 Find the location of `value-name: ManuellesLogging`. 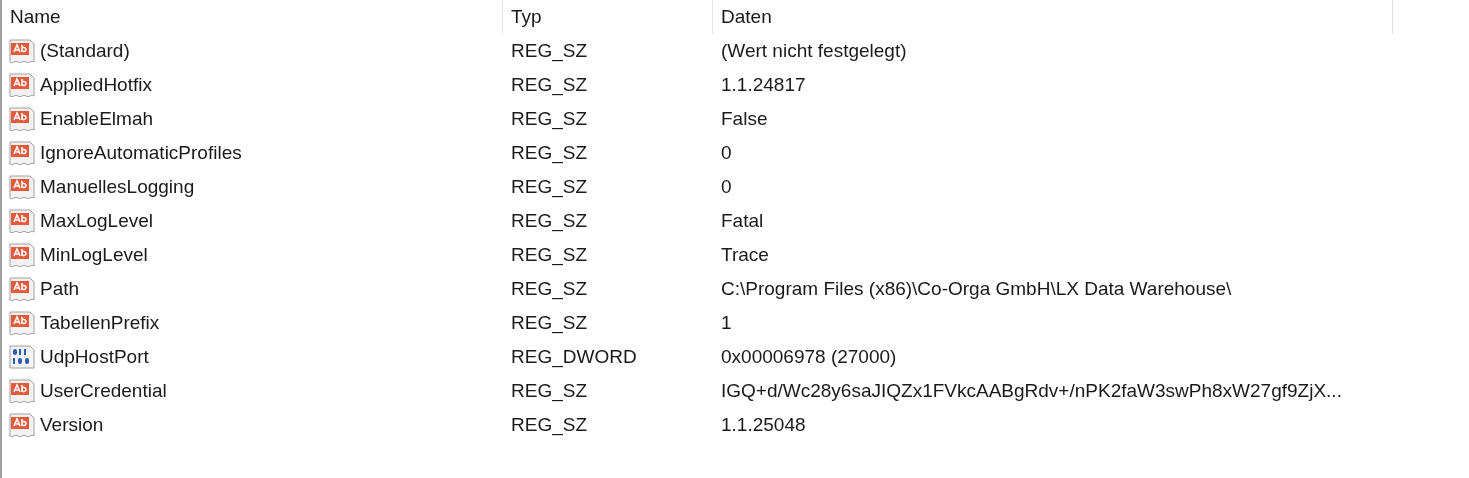

value-name: ManuellesLogging is located at coordinates (117, 187).